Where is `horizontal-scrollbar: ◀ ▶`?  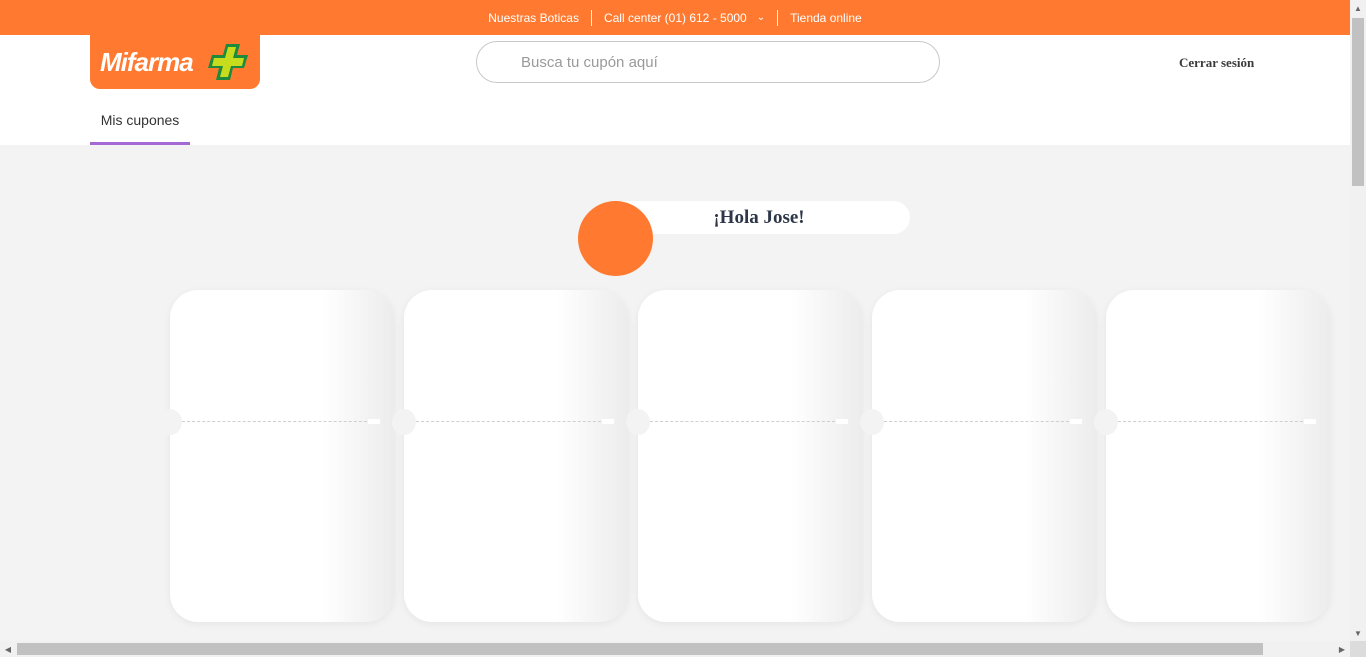 horizontal-scrollbar: ◀ ▶ is located at coordinates (675, 649).